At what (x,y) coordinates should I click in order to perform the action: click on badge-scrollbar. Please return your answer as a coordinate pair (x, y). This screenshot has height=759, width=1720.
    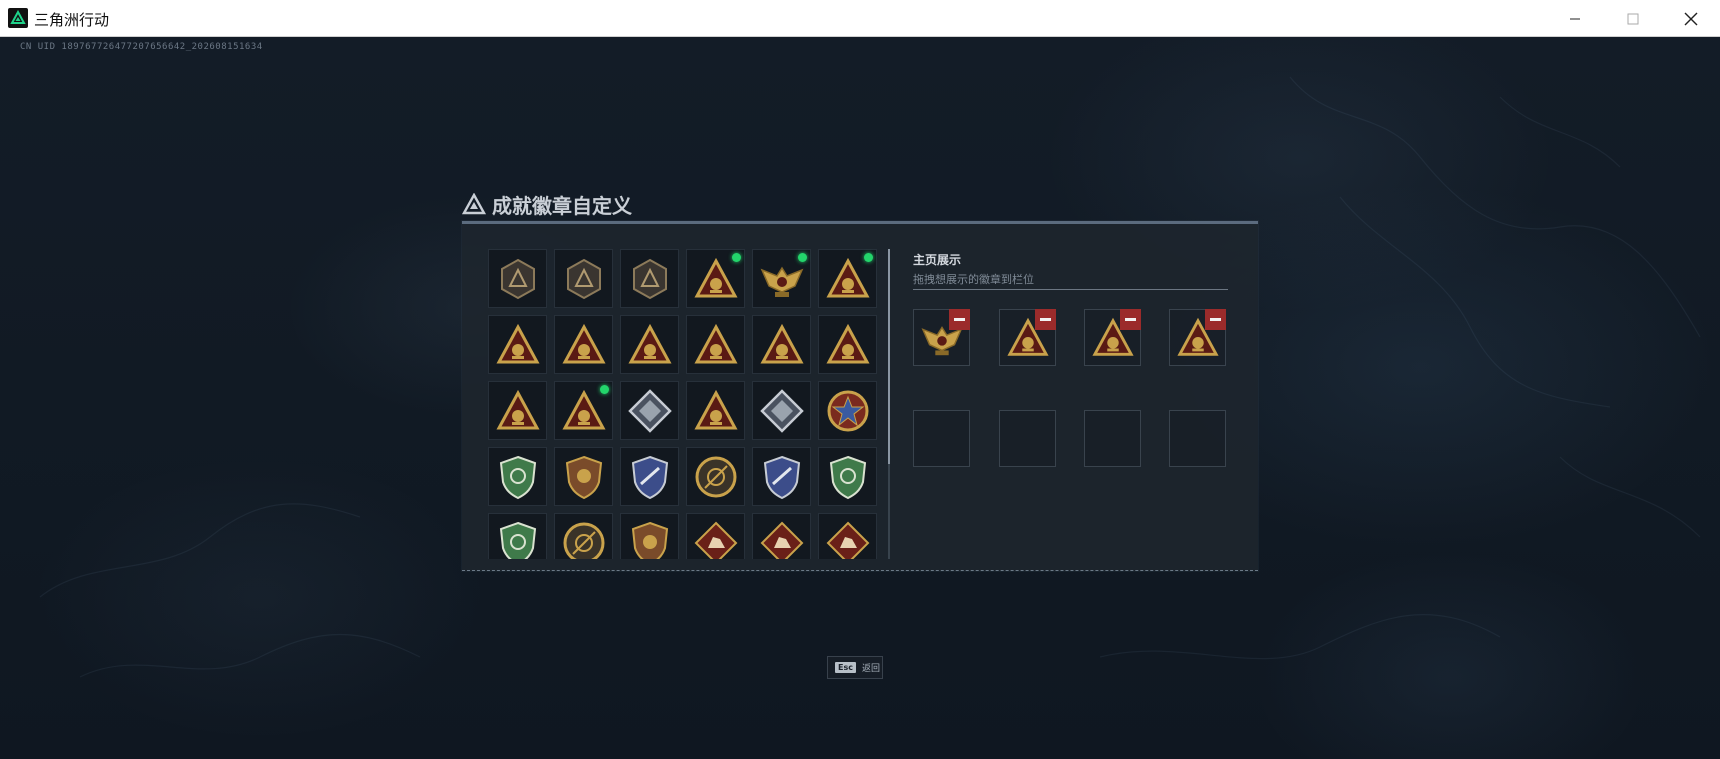
    Looking at the image, I should click on (889, 404).